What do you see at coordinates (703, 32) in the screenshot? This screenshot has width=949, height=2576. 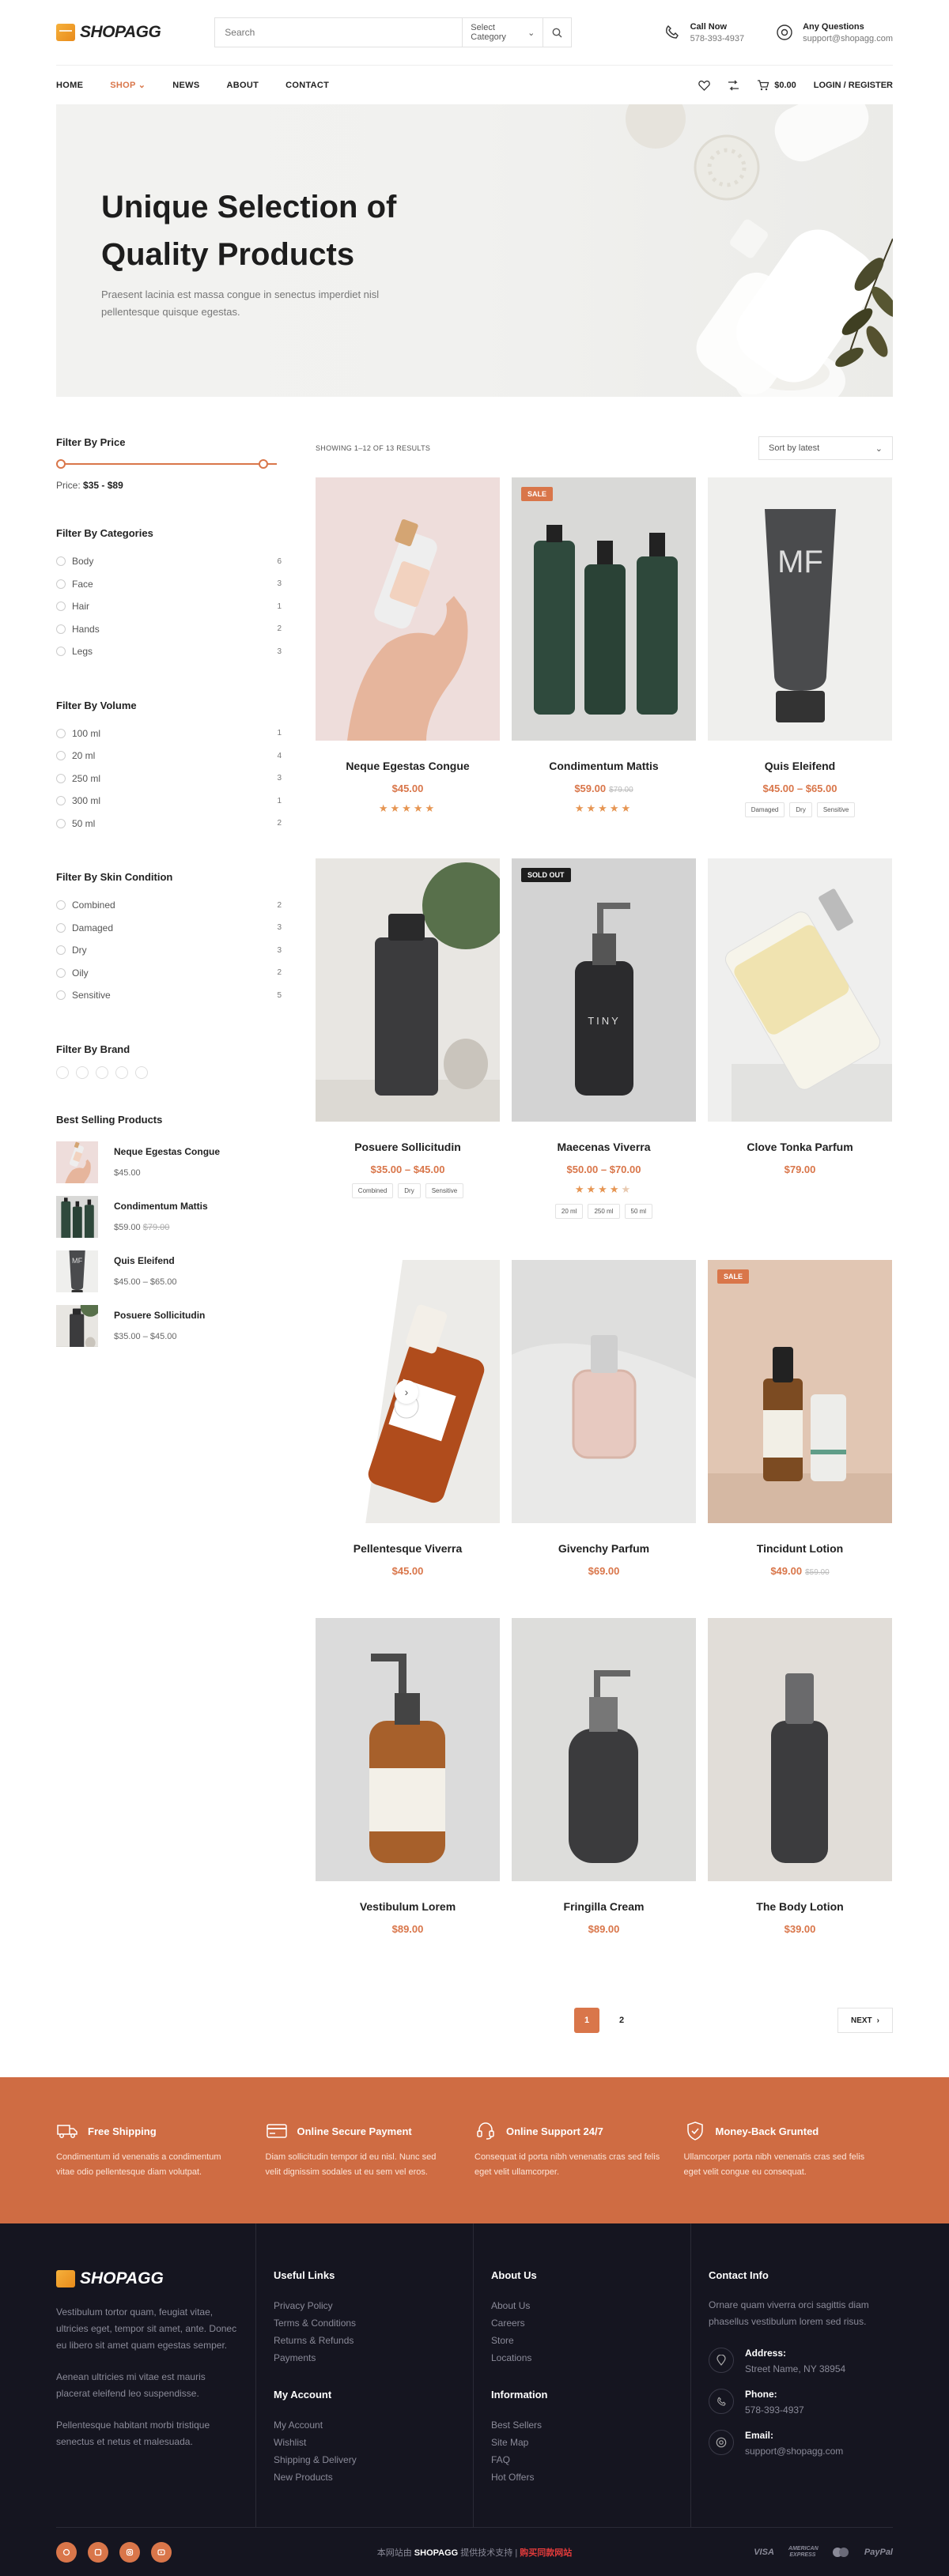 I see `call-now: Call Now 578-393-4937` at bounding box center [703, 32].